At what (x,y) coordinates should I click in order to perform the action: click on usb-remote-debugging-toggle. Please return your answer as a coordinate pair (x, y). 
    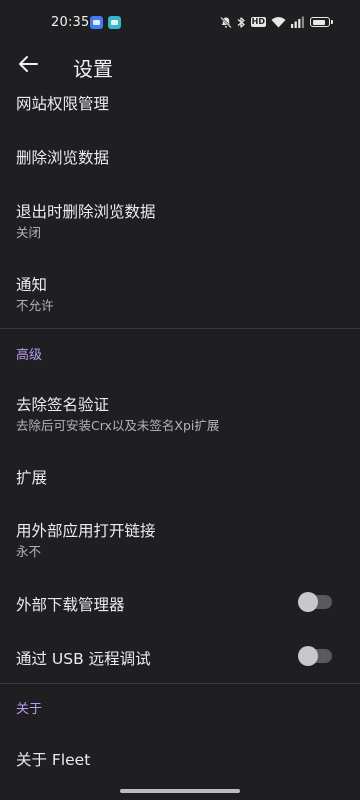
    Looking at the image, I should click on (315, 656).